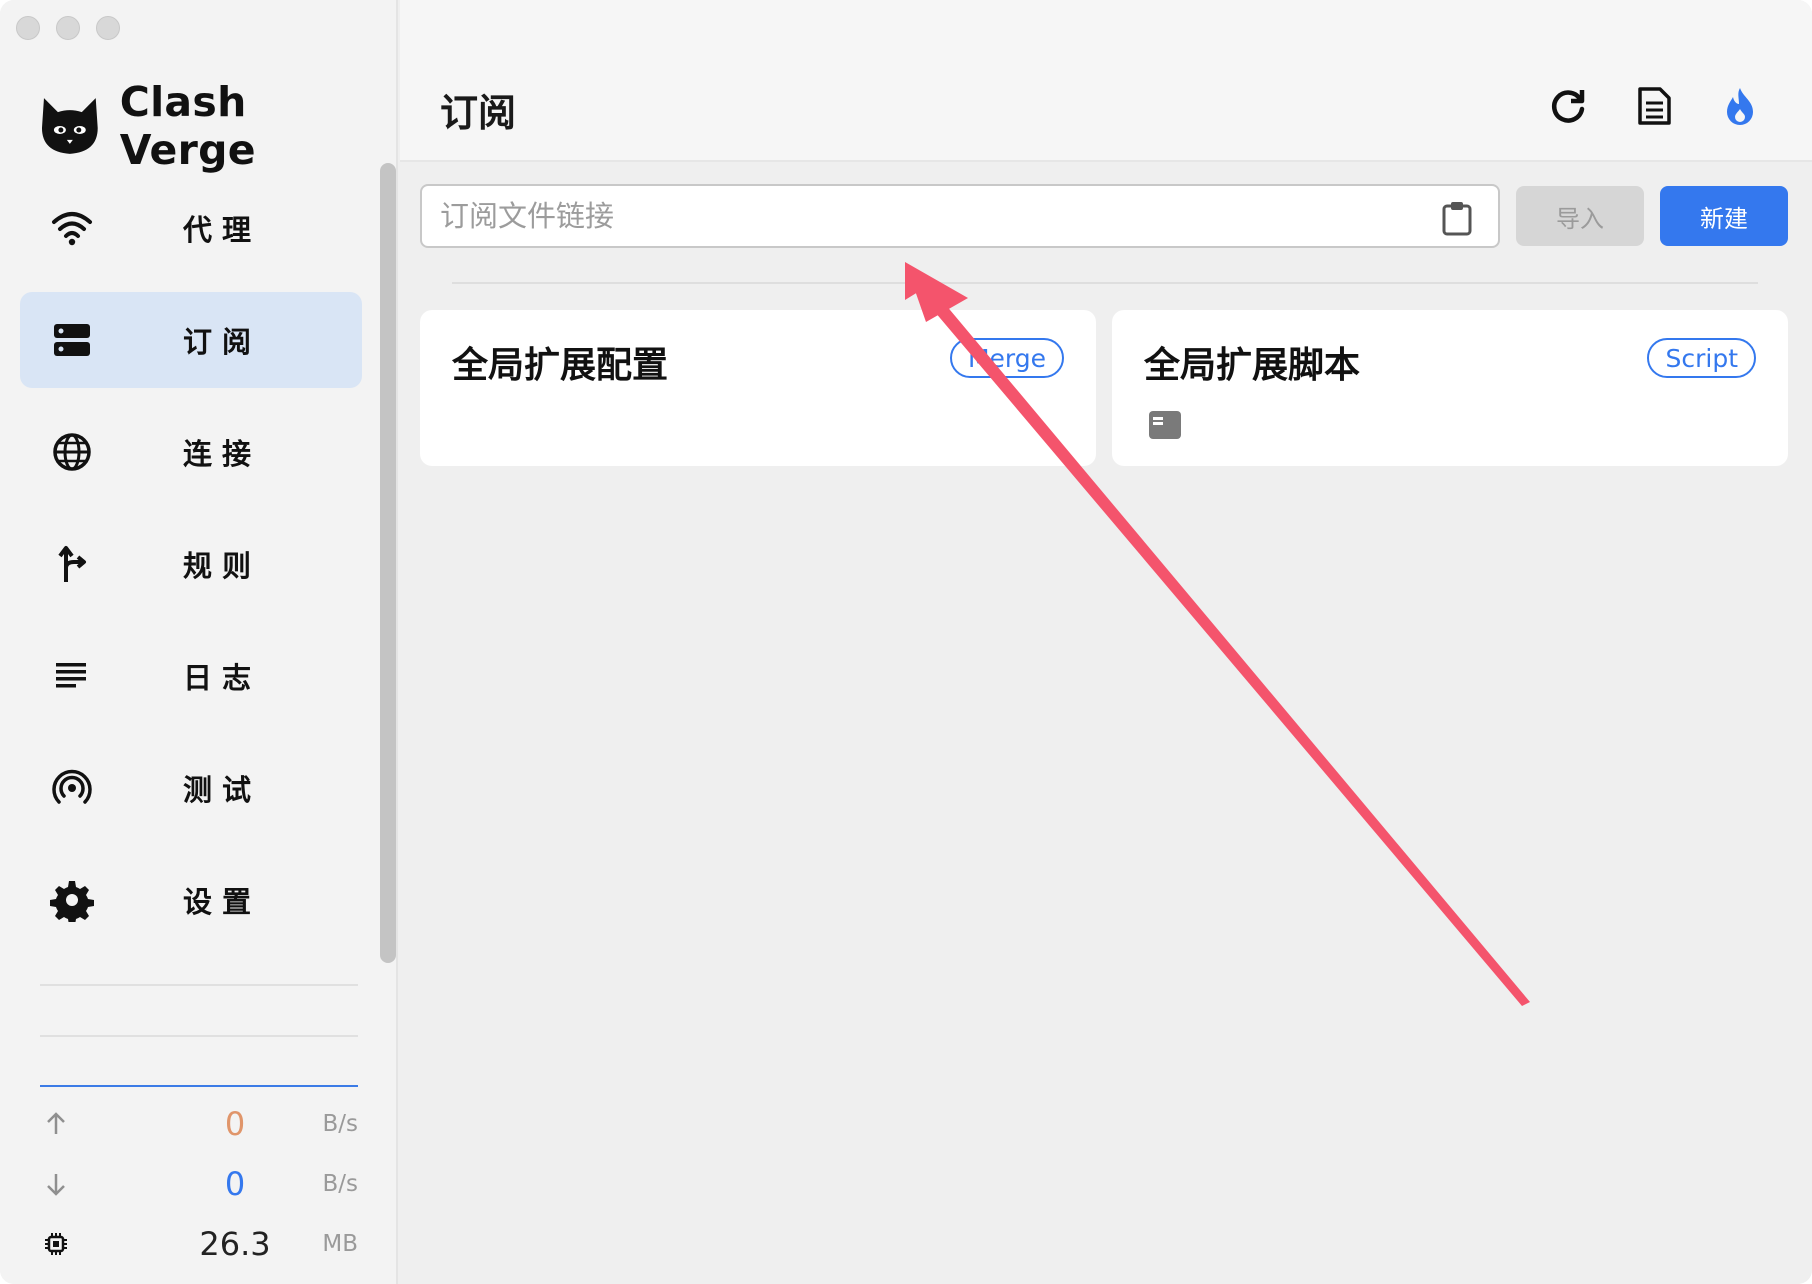 This screenshot has height=1284, width=1812. Describe the element at coordinates (340, 1124) in the screenshot. I see `upload-speed-unit: B/s` at that location.